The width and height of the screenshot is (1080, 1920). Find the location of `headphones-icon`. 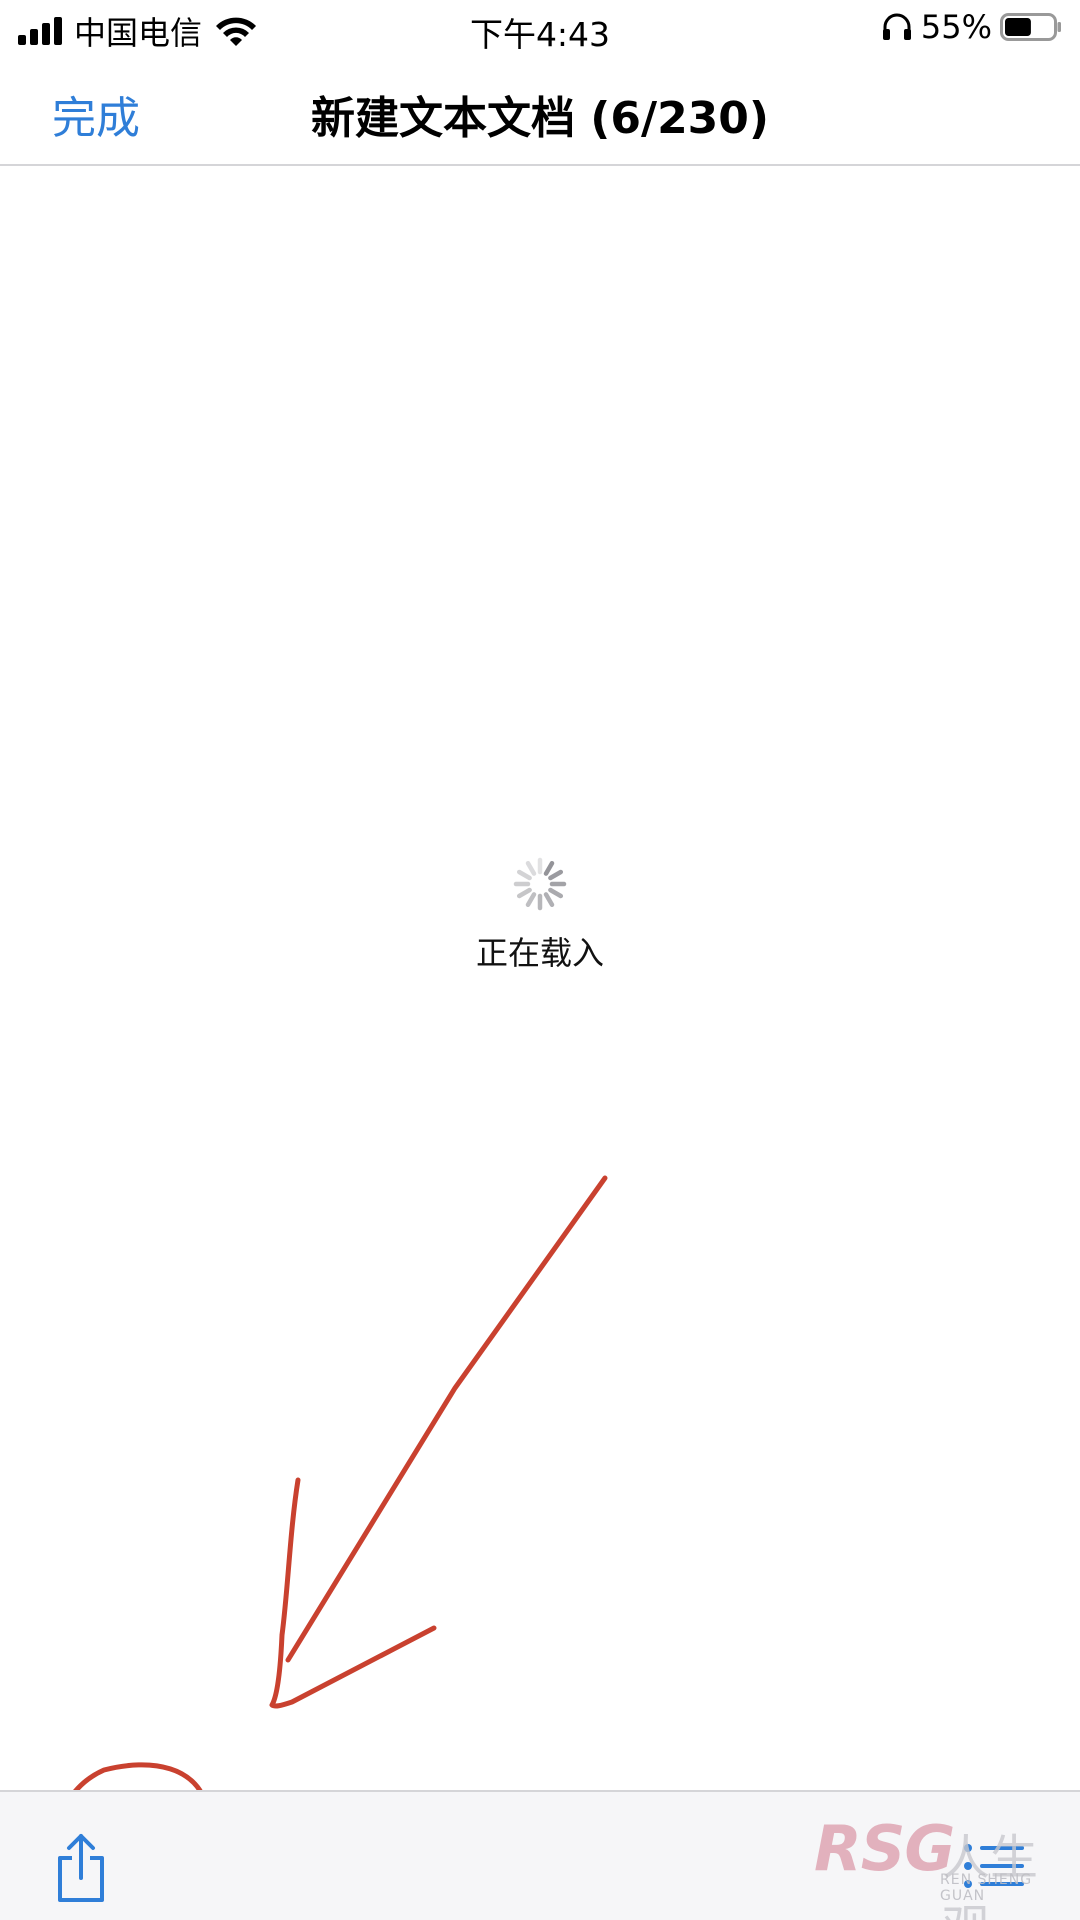

headphones-icon is located at coordinates (896, 26).